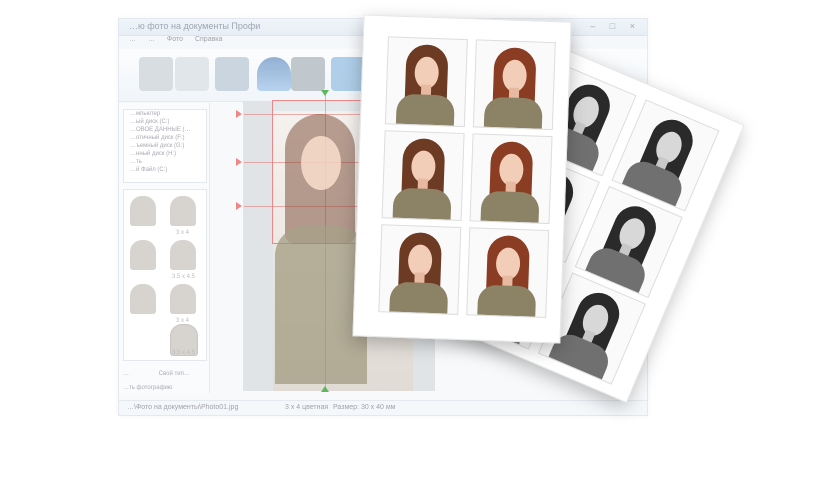  I want to click on type-label: 3 x 4, so click(183, 233).